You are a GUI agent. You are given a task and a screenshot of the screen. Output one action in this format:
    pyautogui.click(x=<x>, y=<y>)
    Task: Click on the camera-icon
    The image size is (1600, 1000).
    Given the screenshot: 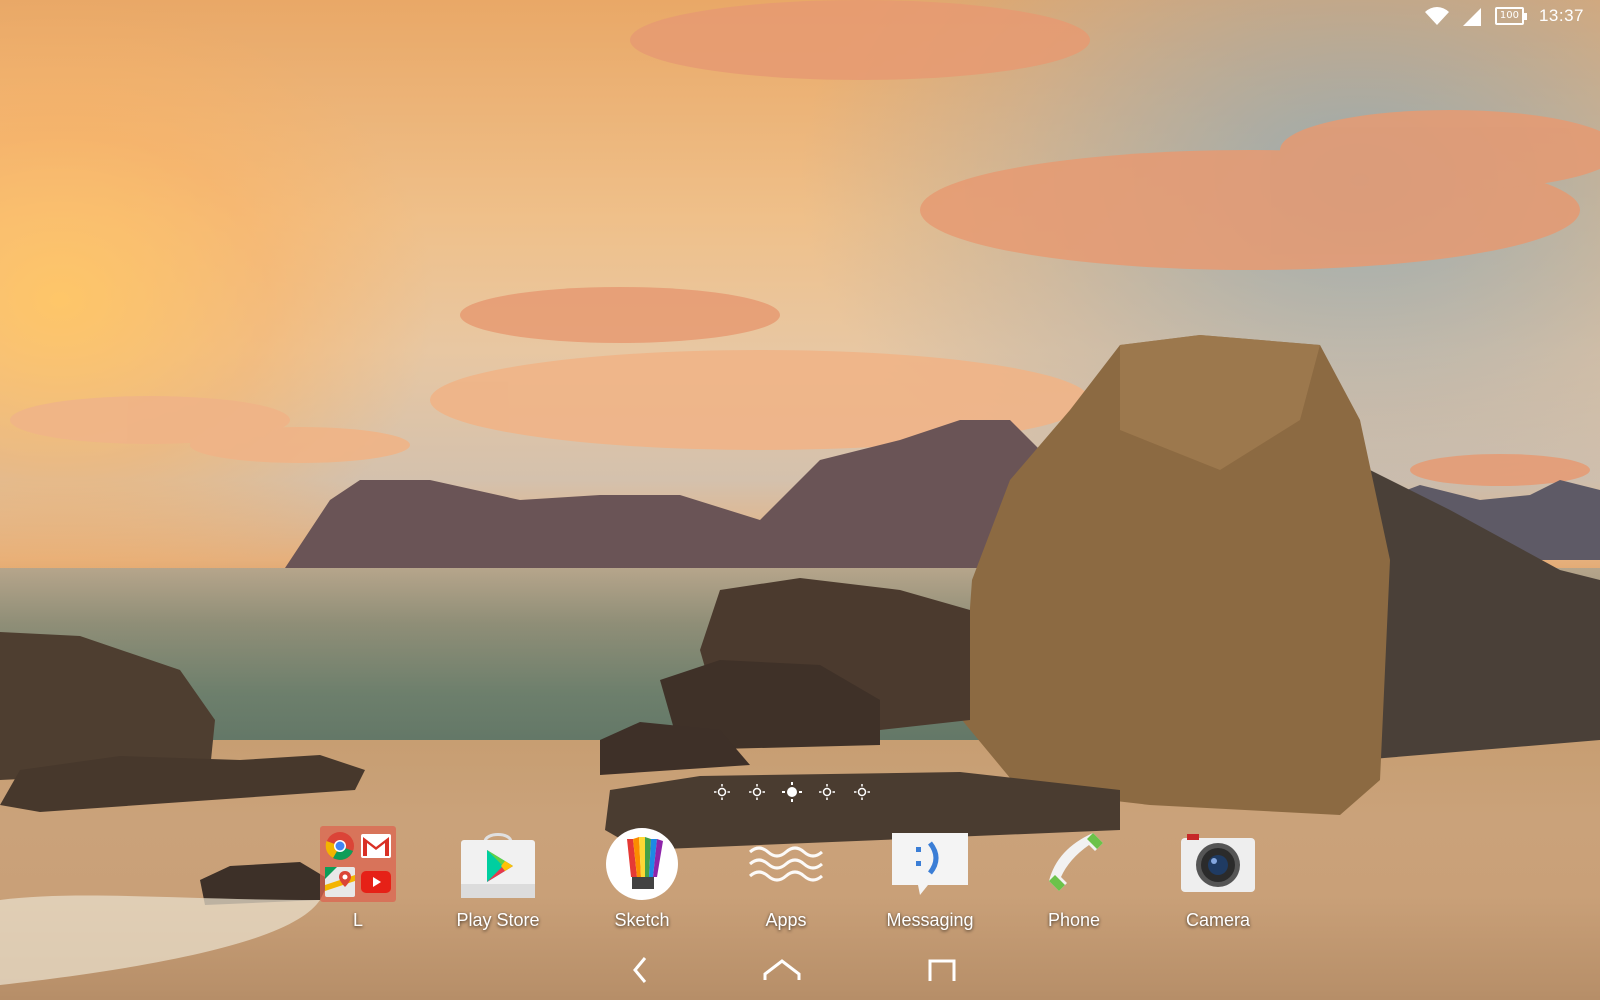 What is the action you would take?
    pyautogui.click(x=1218, y=864)
    